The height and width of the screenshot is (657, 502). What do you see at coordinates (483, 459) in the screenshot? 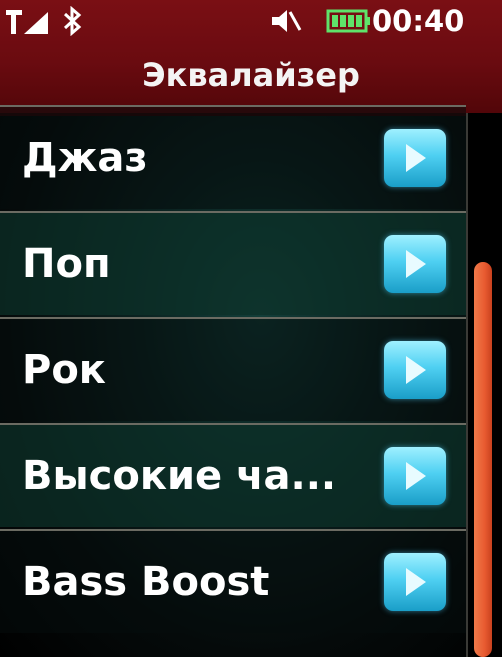
I see `scrollbar-thumb` at bounding box center [483, 459].